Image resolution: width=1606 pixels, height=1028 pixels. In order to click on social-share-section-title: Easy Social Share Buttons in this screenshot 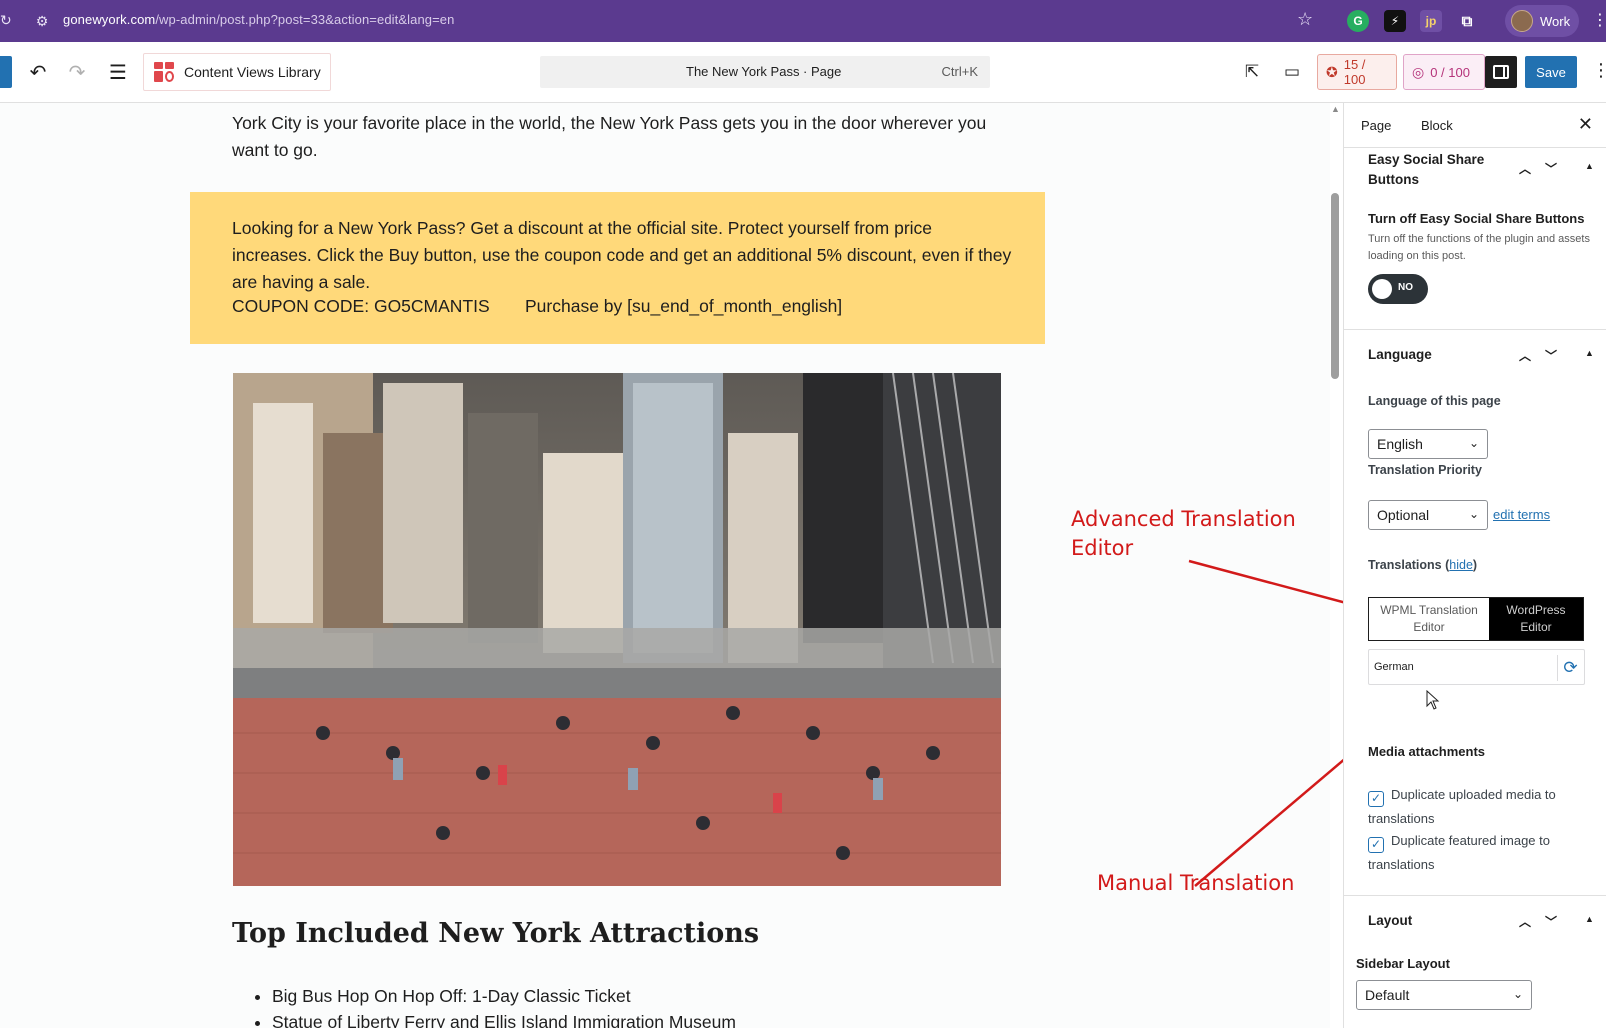, I will do `click(1426, 170)`.